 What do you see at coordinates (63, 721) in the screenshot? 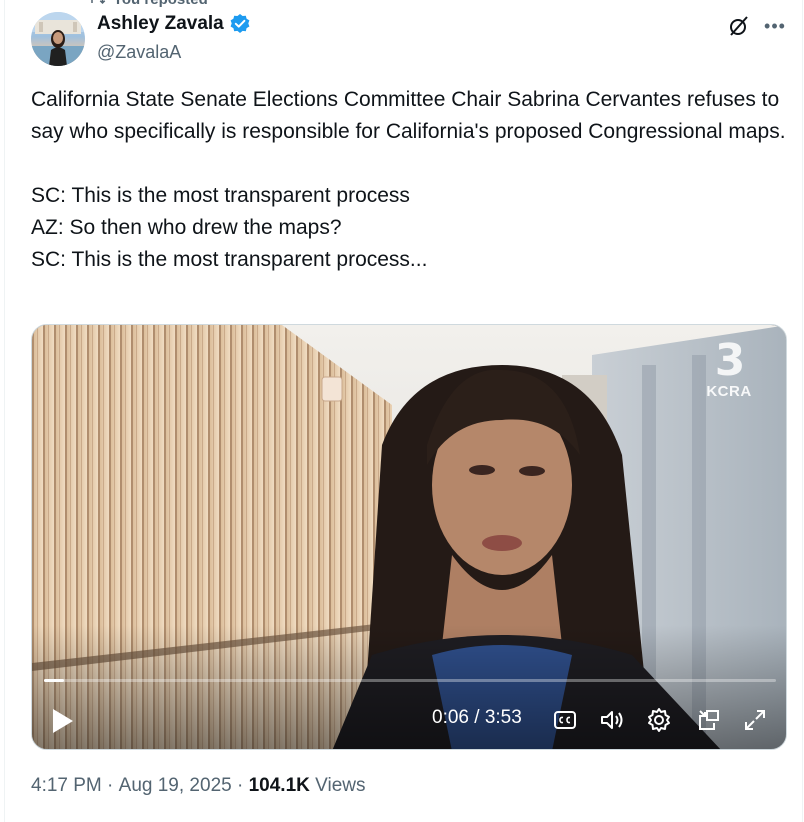
I see `play-icon` at bounding box center [63, 721].